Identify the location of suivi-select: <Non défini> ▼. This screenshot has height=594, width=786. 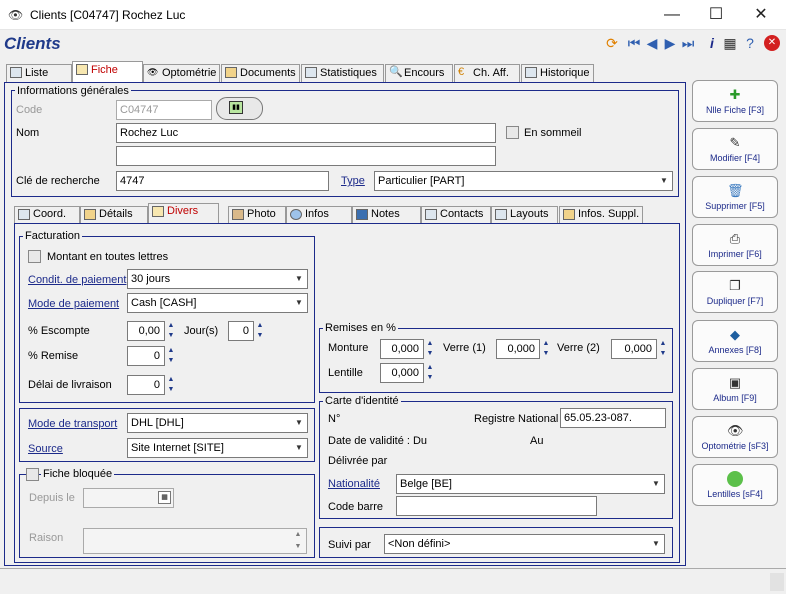
(524, 544).